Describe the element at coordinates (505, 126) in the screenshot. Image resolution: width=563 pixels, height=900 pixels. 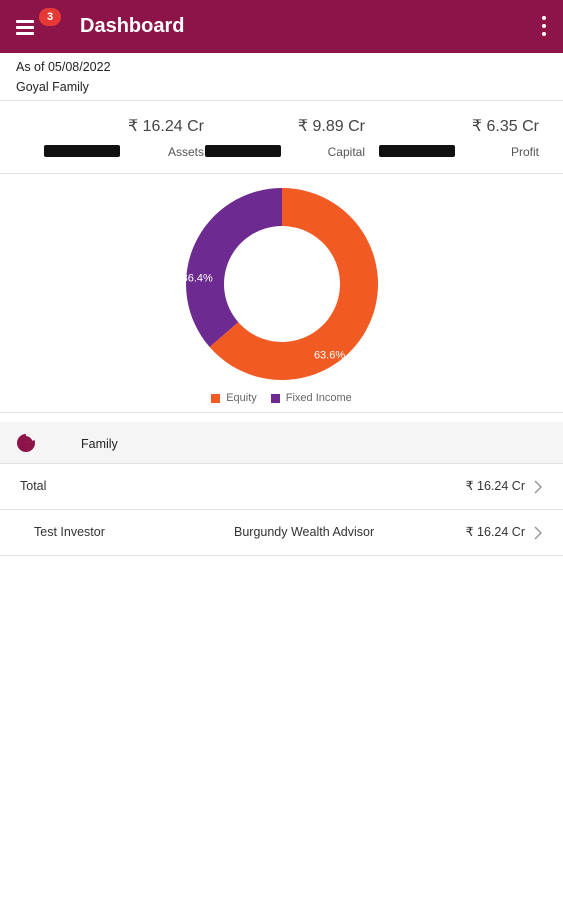
I see `metric-value: ₹ 6.35 Cr` at that location.